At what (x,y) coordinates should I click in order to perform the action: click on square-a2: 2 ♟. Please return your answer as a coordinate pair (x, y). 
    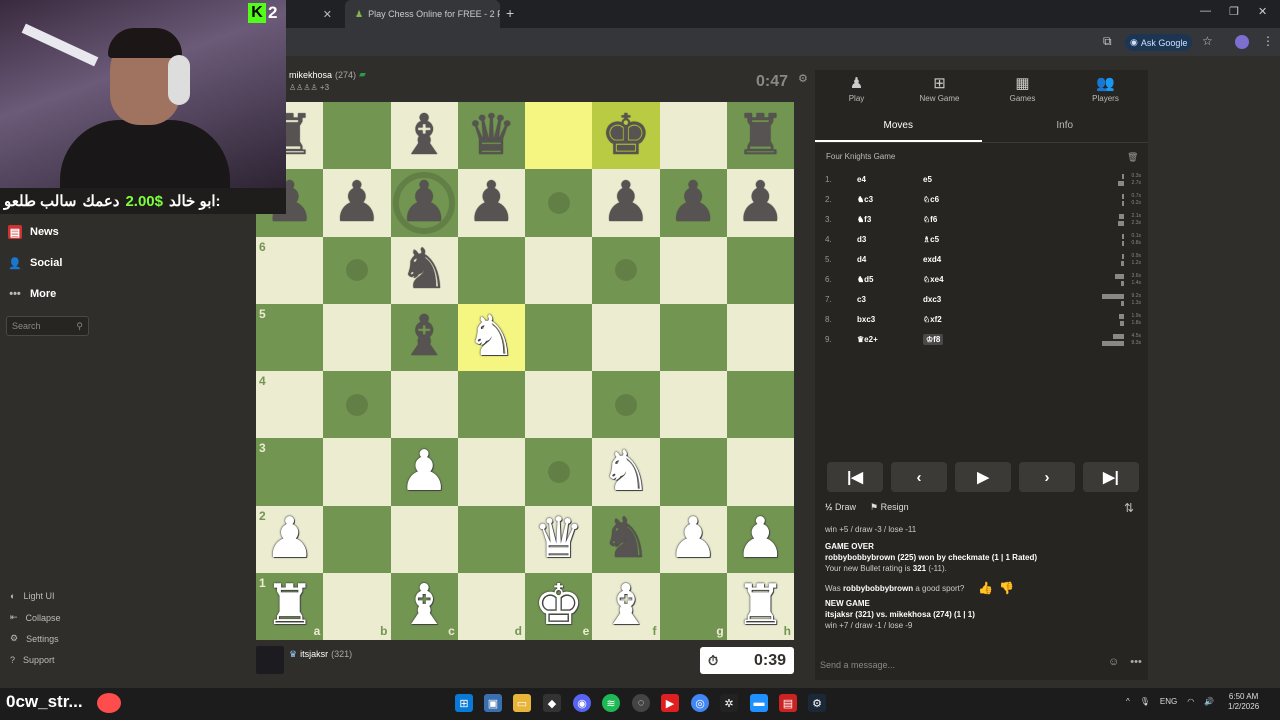
    Looking at the image, I should click on (290, 539).